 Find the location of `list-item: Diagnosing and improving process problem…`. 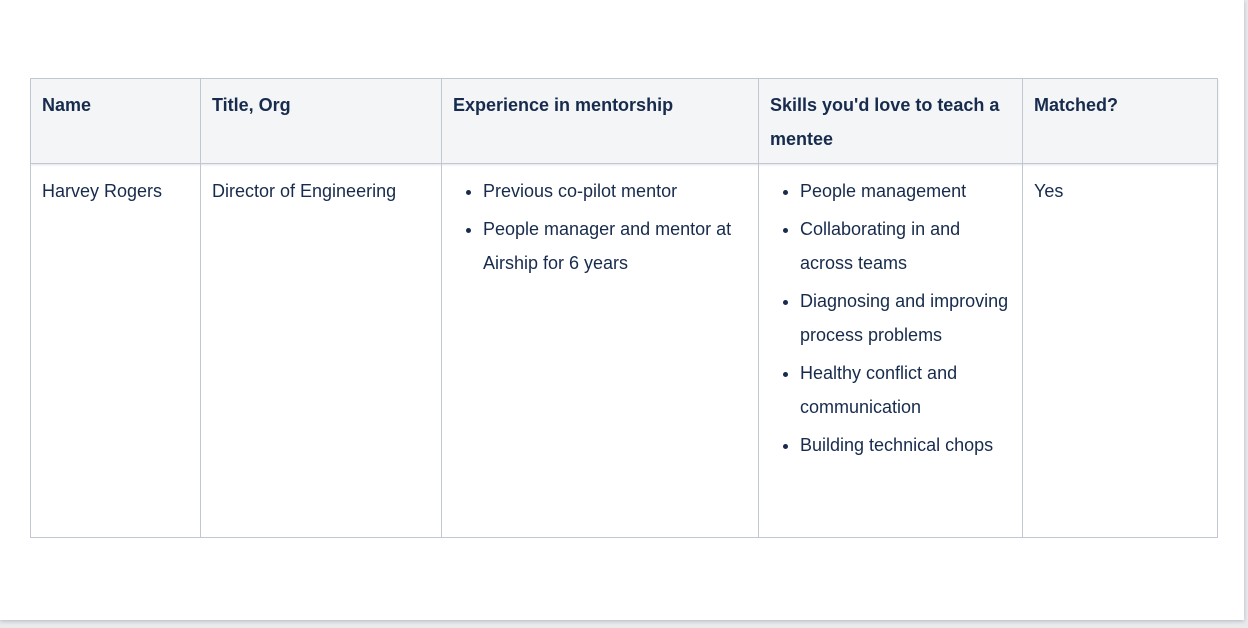

list-item: Diagnosing and improving process problem… is located at coordinates (905, 318).